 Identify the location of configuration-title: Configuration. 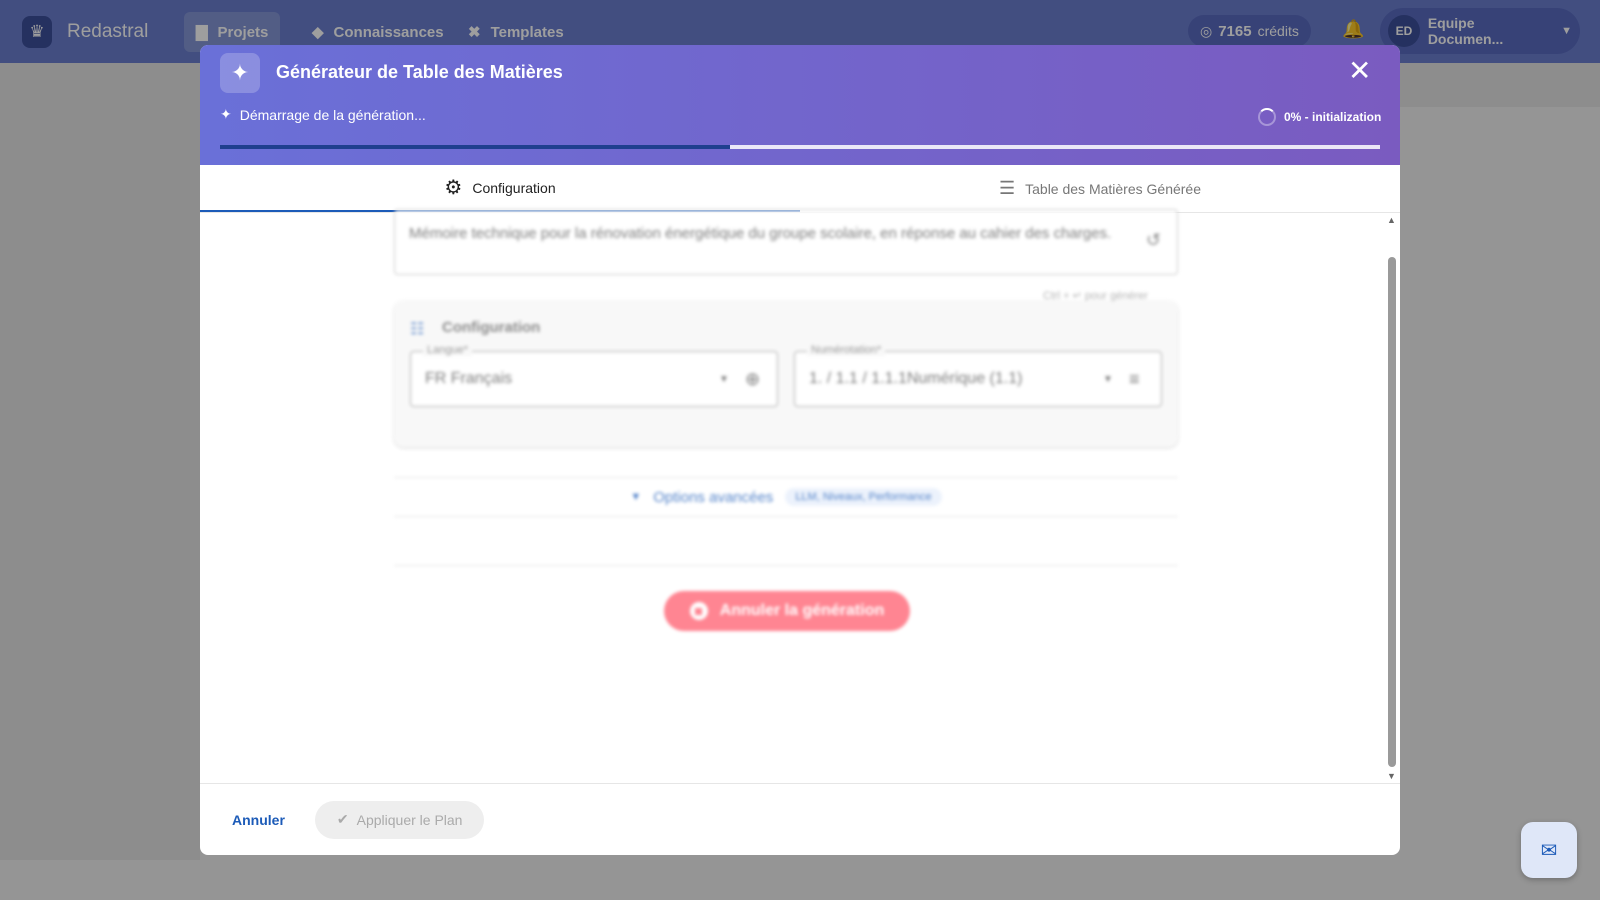
(491, 327).